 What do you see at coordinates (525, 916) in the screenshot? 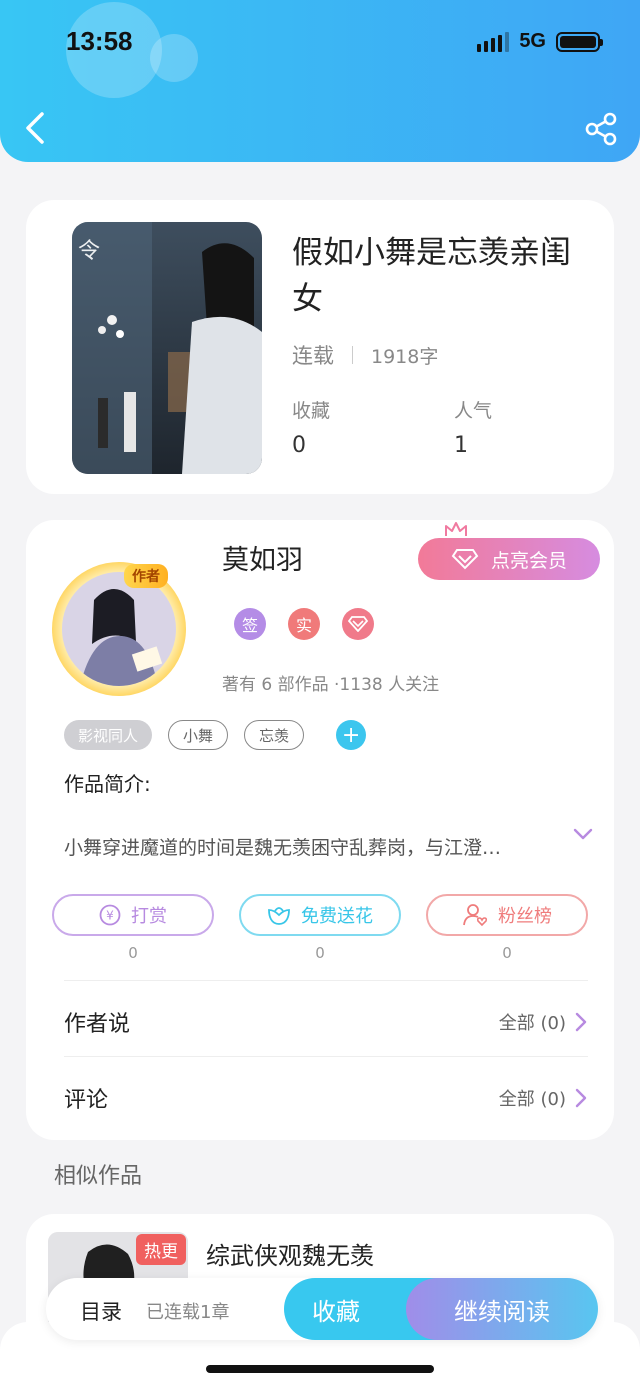
I see `fans-label: 粉丝榜` at bounding box center [525, 916].